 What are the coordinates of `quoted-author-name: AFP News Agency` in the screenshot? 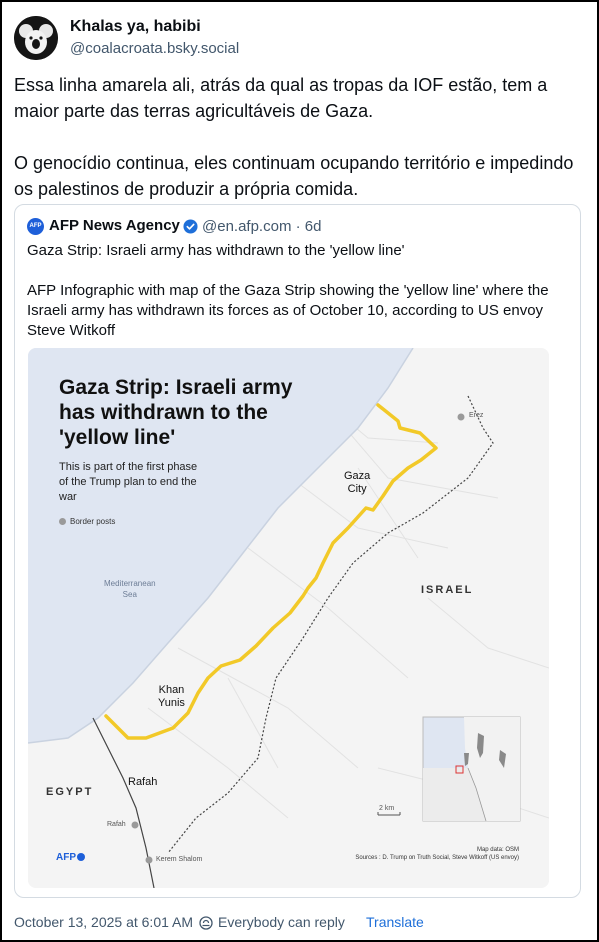 It's located at (114, 225).